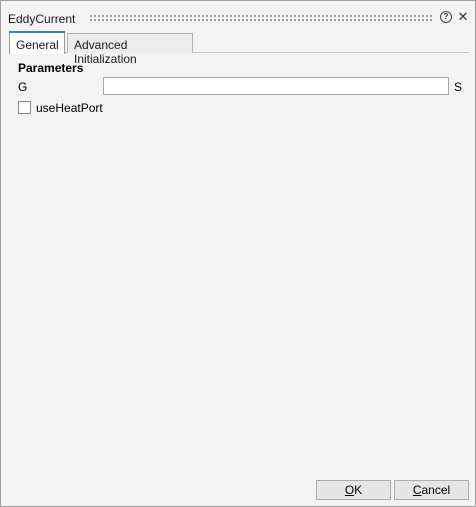 Image resolution: width=476 pixels, height=507 pixels. What do you see at coordinates (463, 16) in the screenshot?
I see `close-icon: ✕` at bounding box center [463, 16].